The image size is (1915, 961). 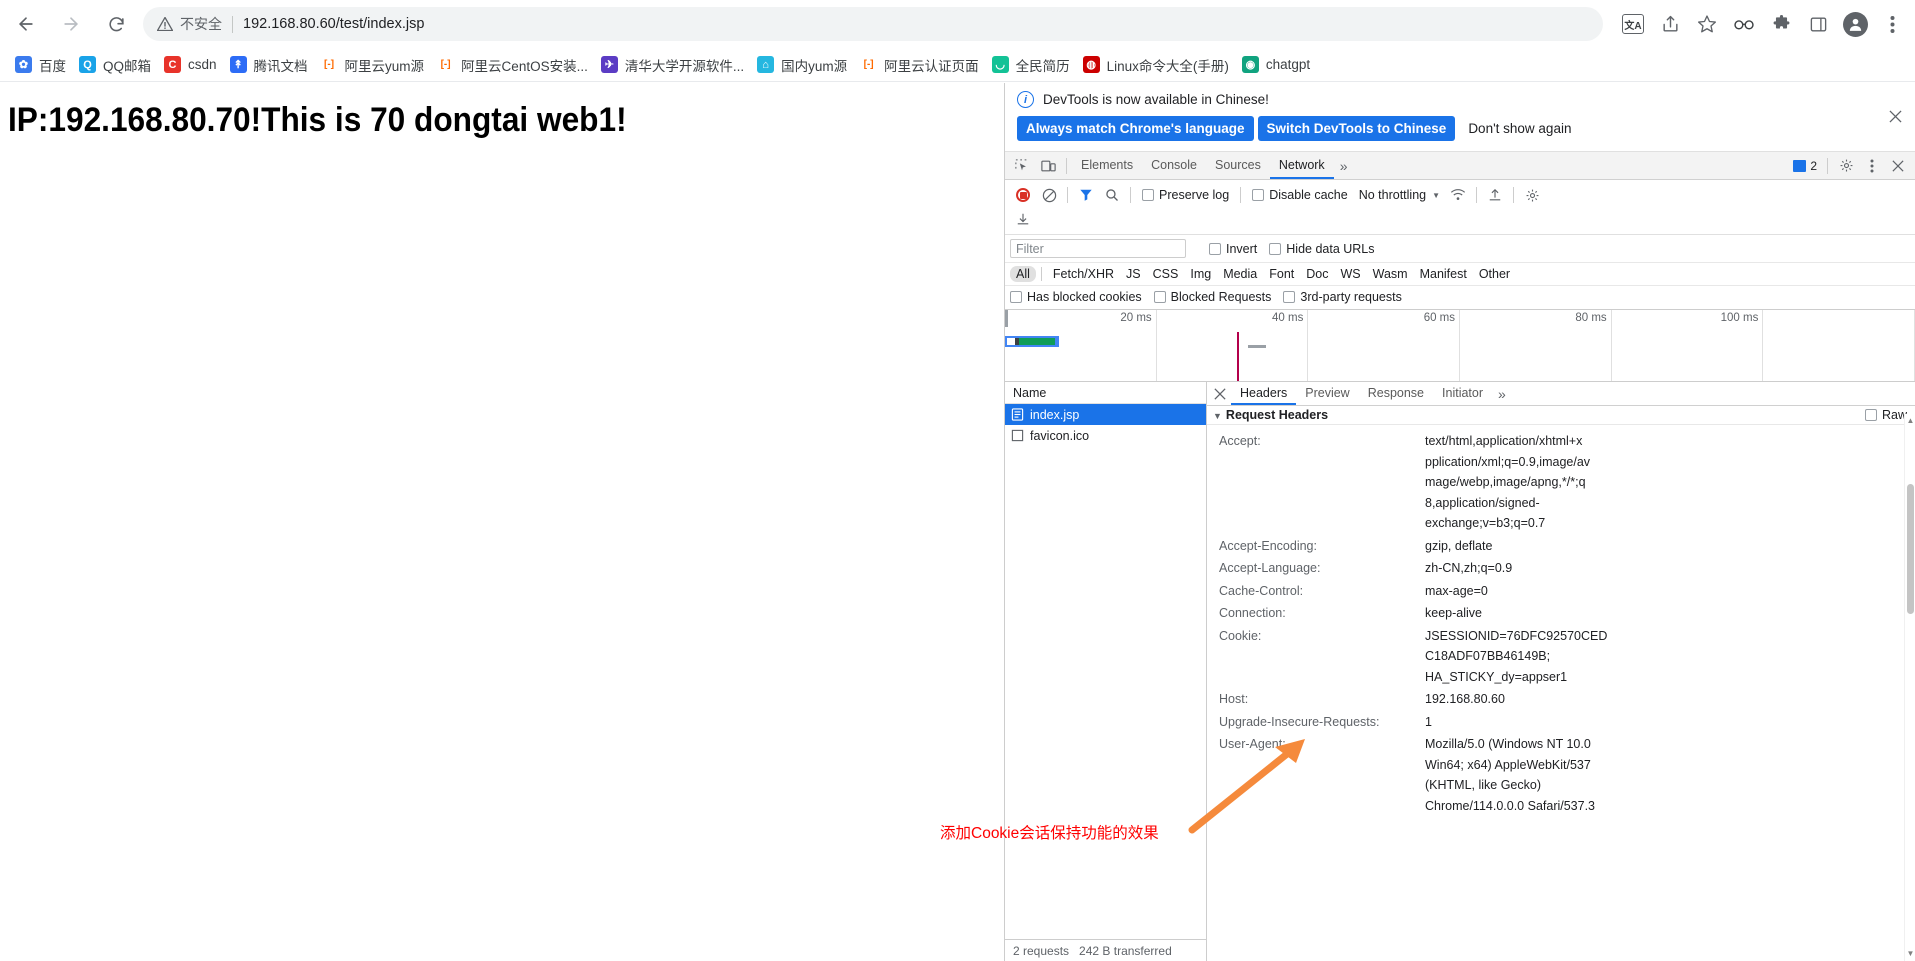 I want to click on request-row: index.jsp, so click(x=1105, y=414).